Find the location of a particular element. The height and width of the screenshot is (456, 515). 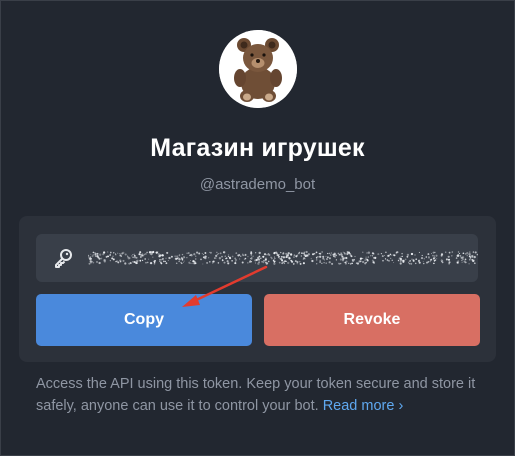

key-icon is located at coordinates (63, 258).